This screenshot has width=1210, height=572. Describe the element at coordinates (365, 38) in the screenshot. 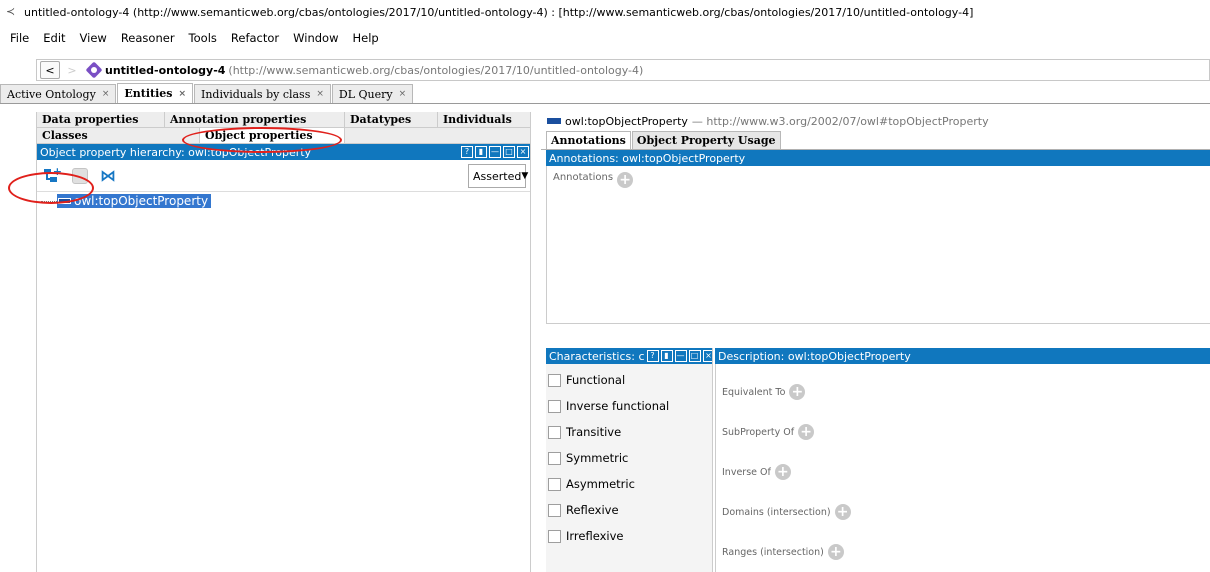

I see `menu-help: Help` at that location.